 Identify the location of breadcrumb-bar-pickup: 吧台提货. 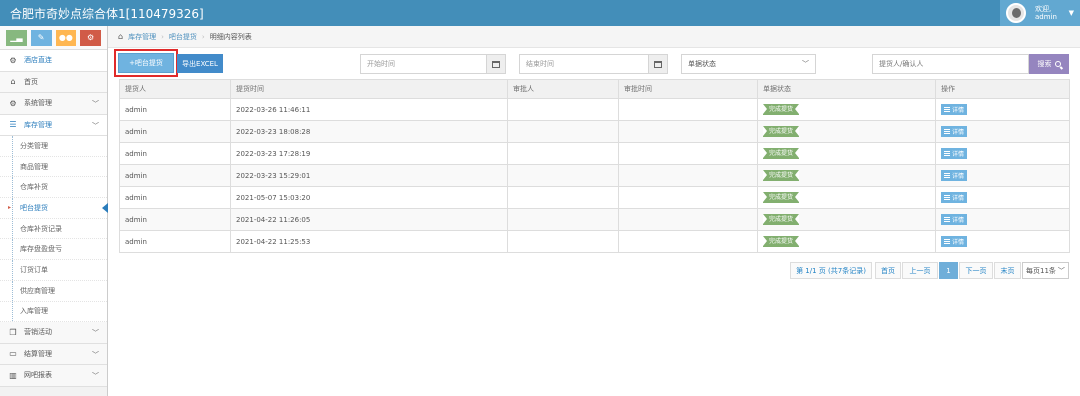
(183, 37).